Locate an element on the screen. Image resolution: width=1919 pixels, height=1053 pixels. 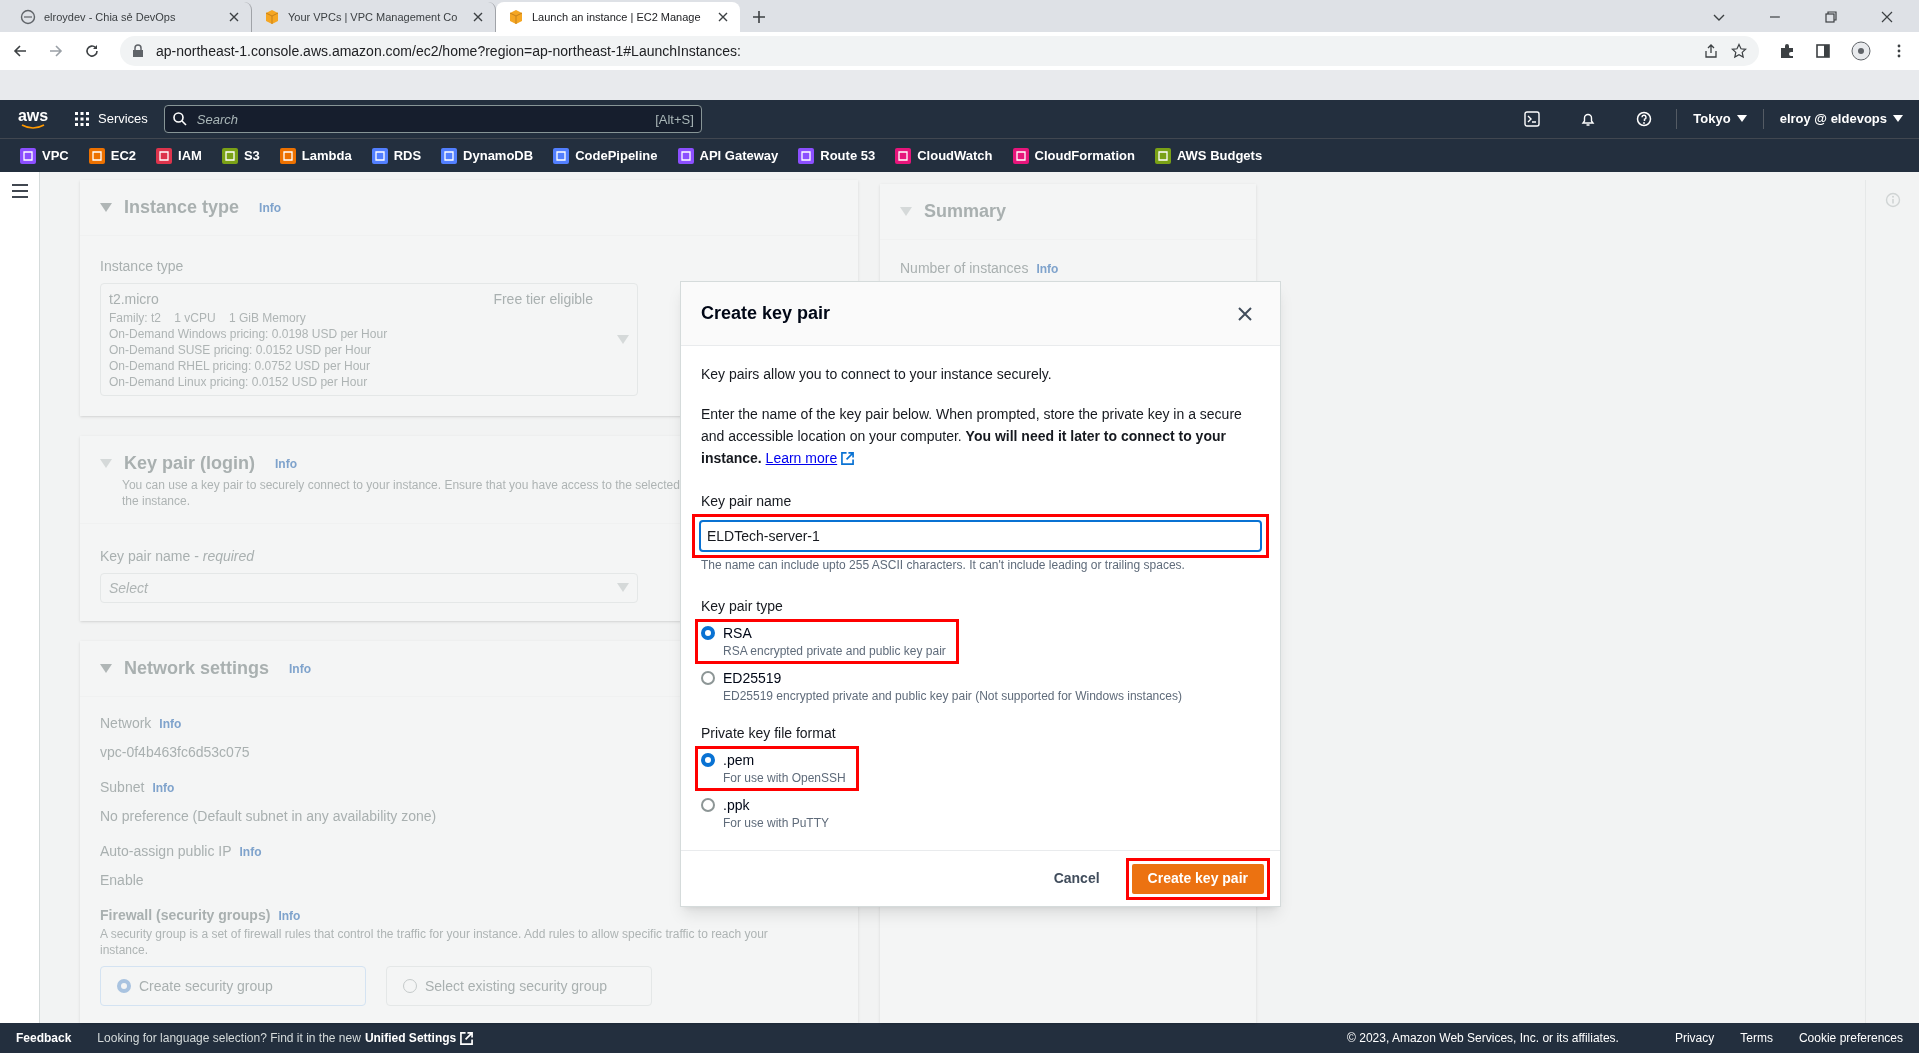
cancel-button: Cancel is located at coordinates (1076, 878).